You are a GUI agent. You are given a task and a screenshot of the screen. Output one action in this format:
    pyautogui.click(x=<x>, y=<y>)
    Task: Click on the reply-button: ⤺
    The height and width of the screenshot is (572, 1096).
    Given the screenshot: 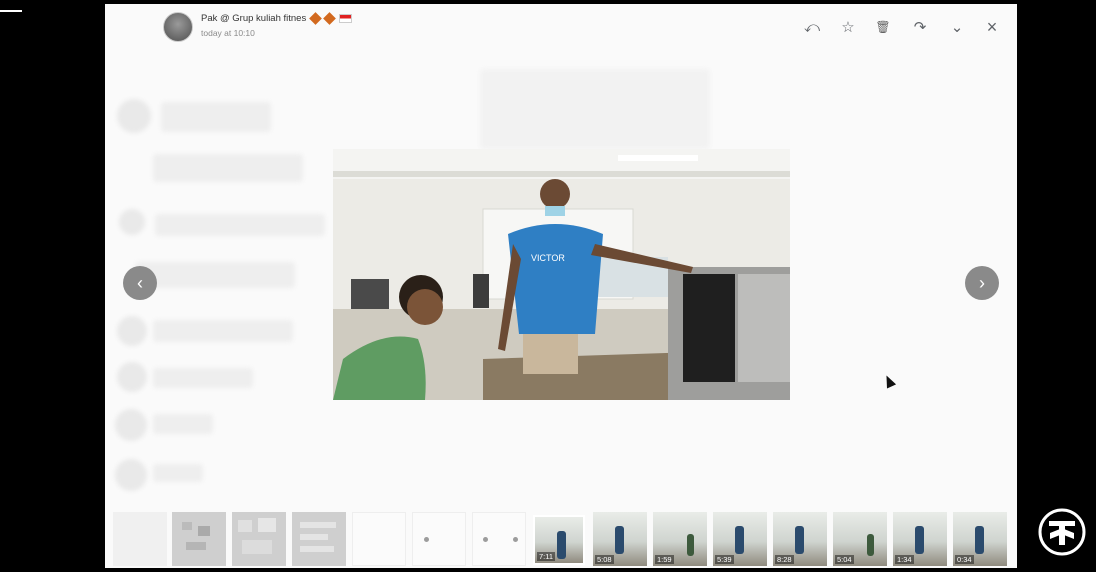 What is the action you would take?
    pyautogui.click(x=812, y=27)
    